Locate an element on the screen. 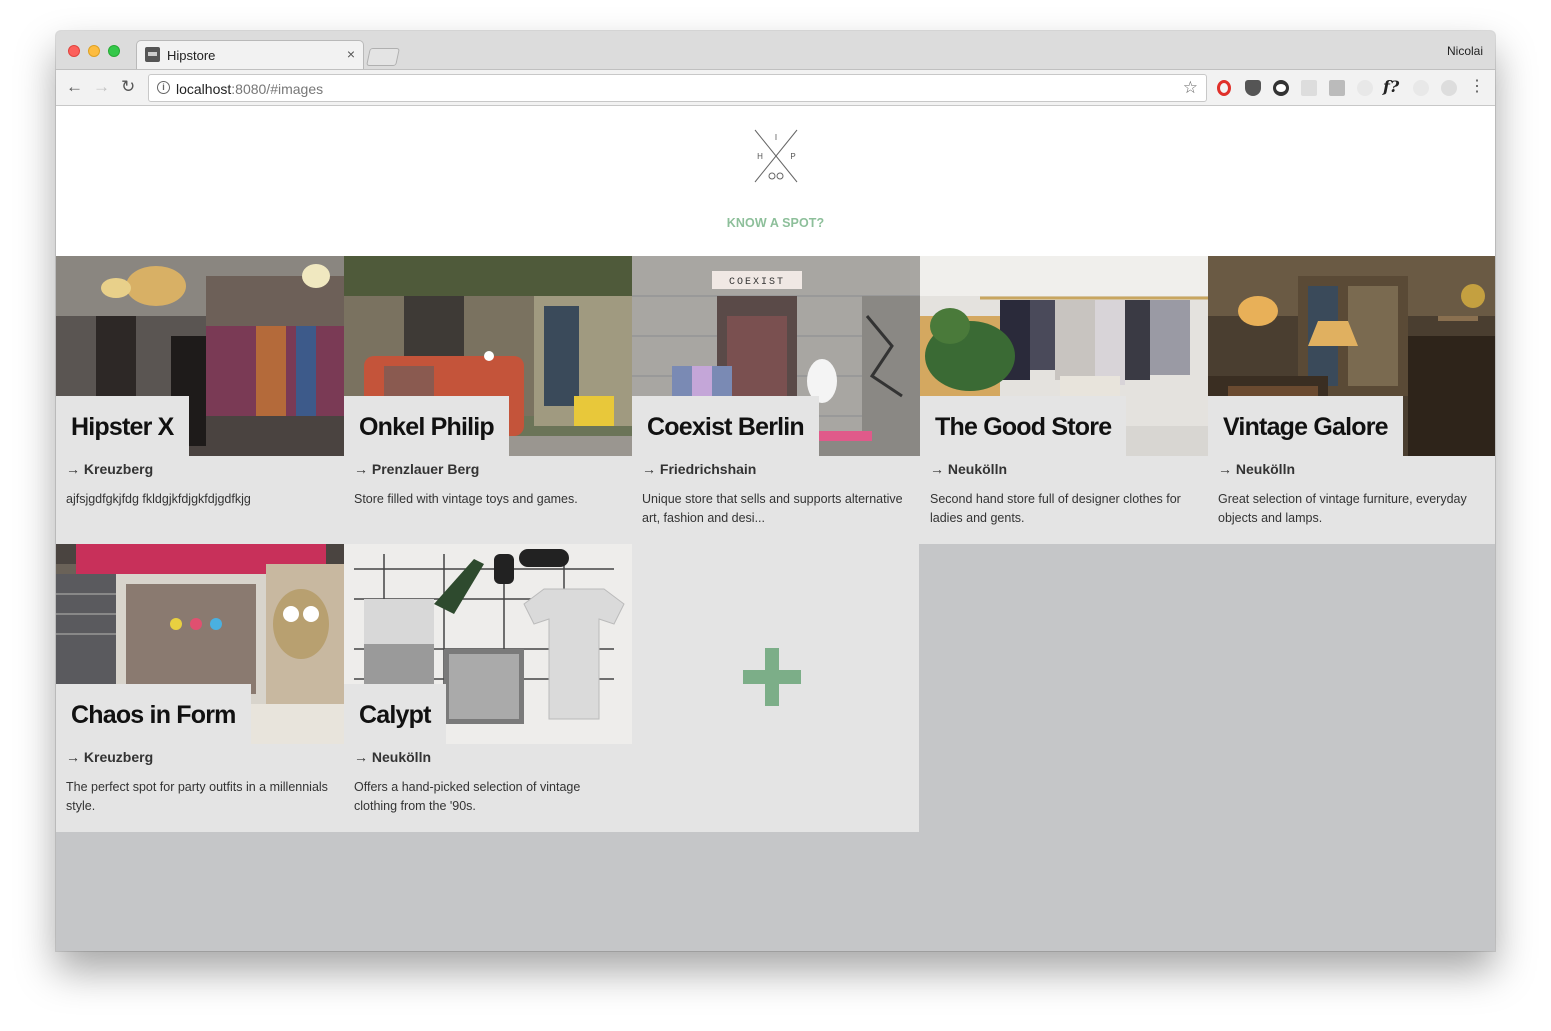  info-icon: i is located at coordinates (163, 87).